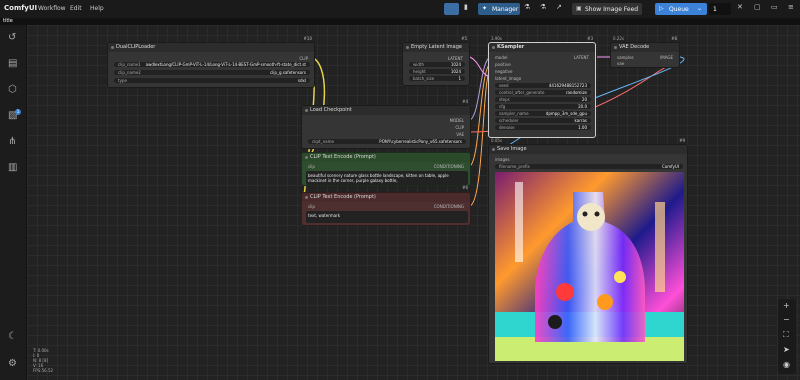 Image resolution: width=800 pixels, height=380 pixels. I want to click on node-header: DualCLIPLoader, so click(211, 47).